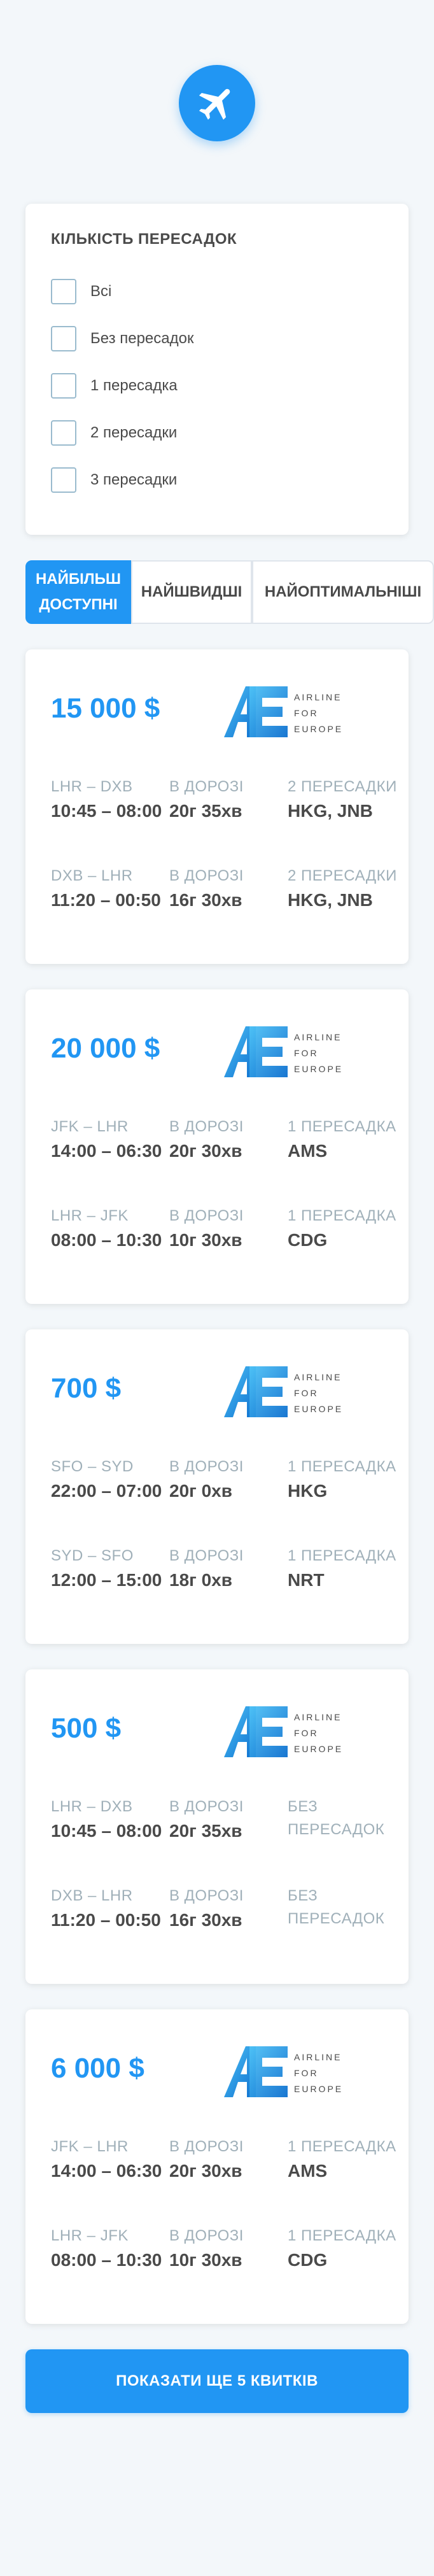 Image resolution: width=434 pixels, height=2576 pixels. I want to click on airplane-icon, so click(217, 103).